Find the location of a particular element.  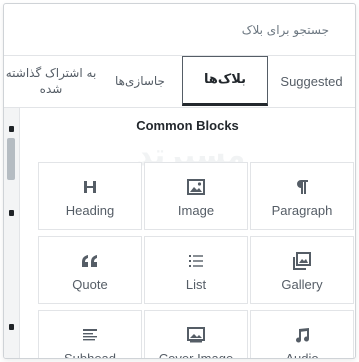

block-cover-image: Cover Image is located at coordinates (196, 334).